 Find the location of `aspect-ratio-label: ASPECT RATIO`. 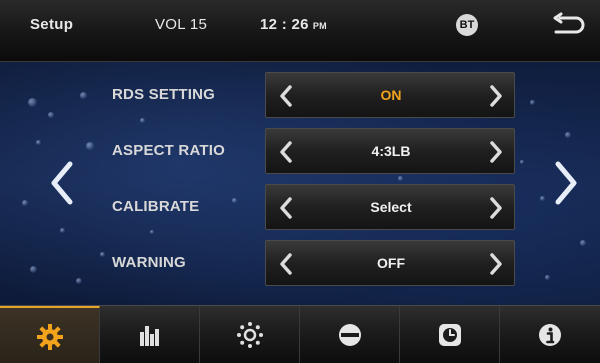

aspect-ratio-label: ASPECT RATIO is located at coordinates (168, 150).